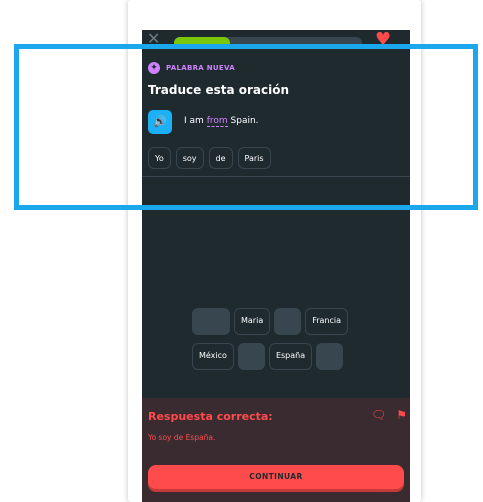 This screenshot has height=502, width=483. Describe the element at coordinates (254, 158) in the screenshot. I see `answer-word-chip: Paris` at that location.